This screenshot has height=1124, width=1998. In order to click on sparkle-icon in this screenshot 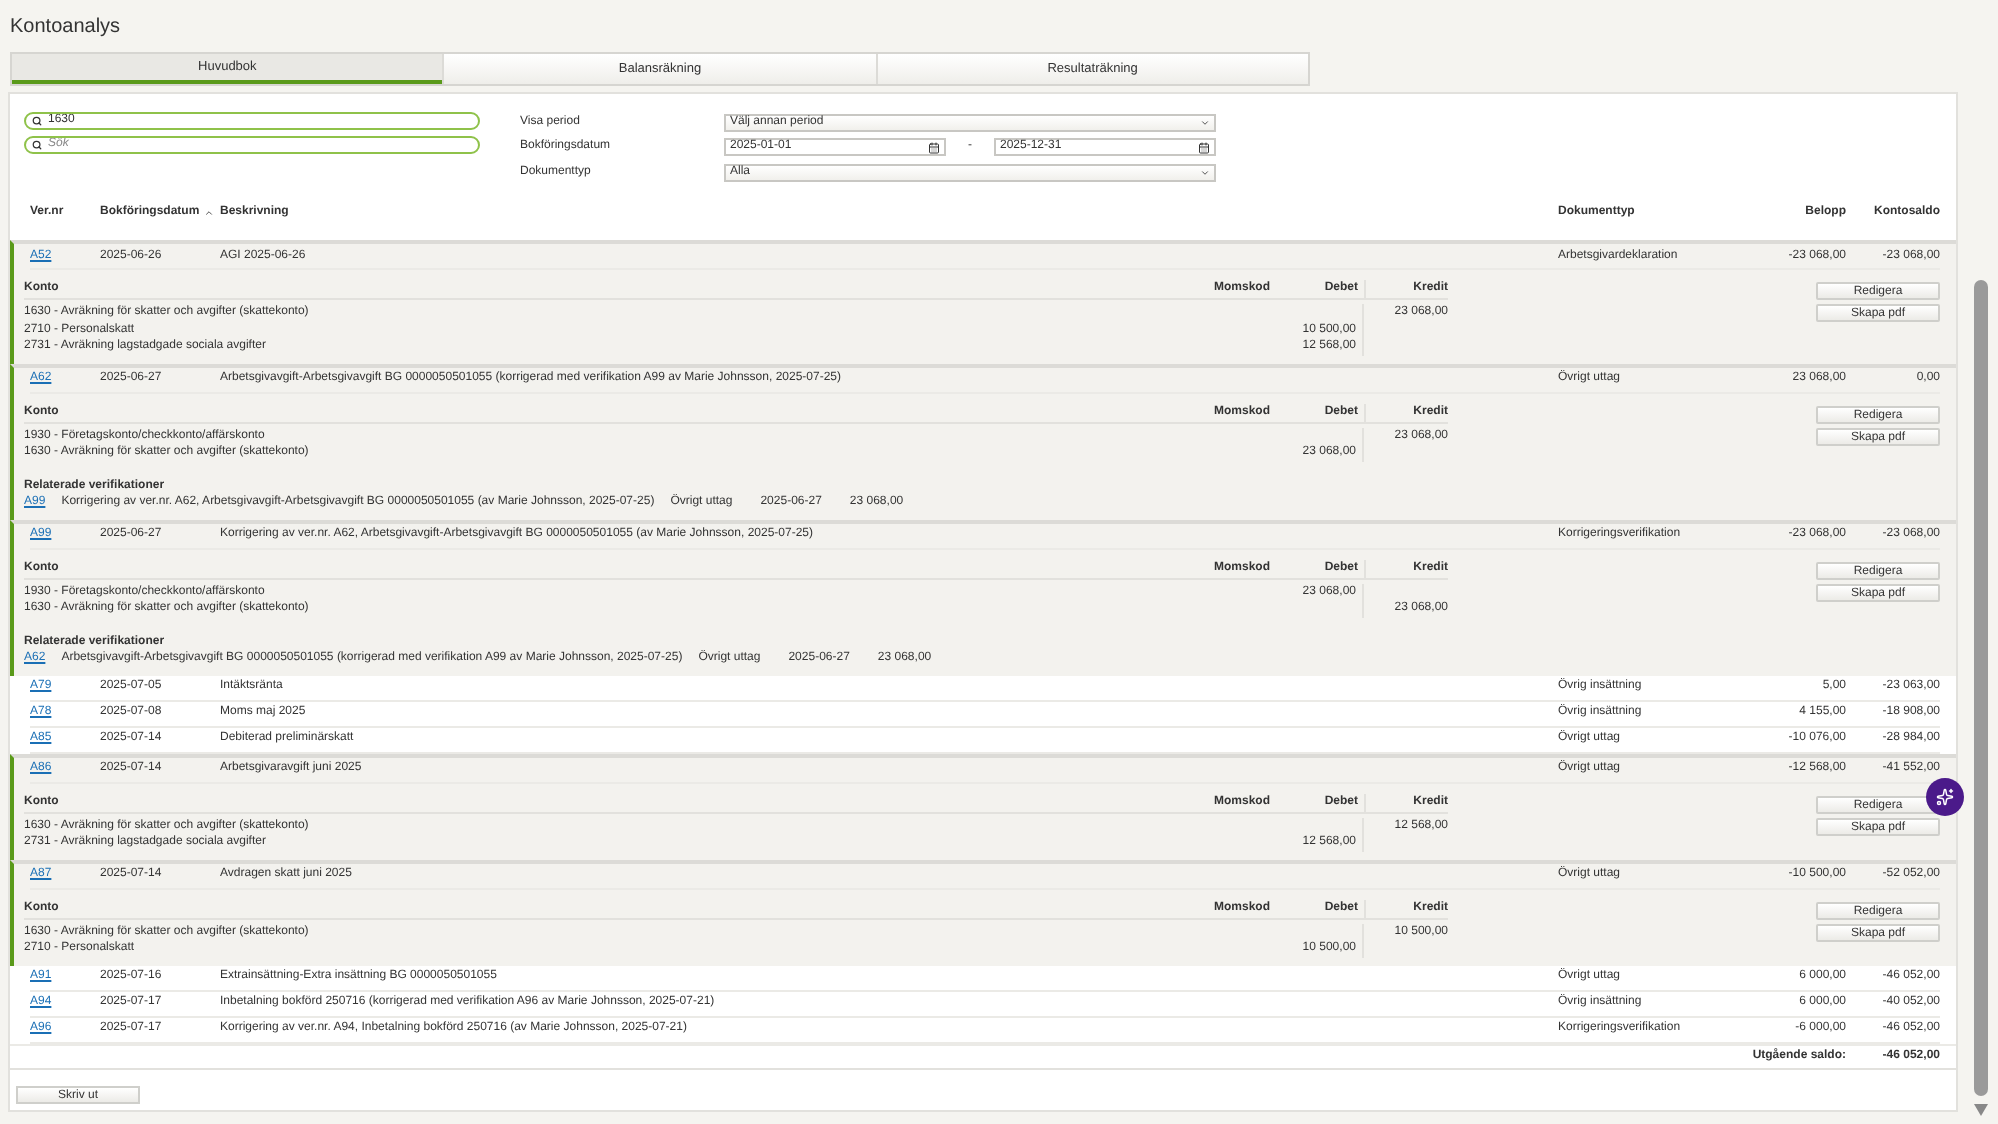, I will do `click(1945, 797)`.